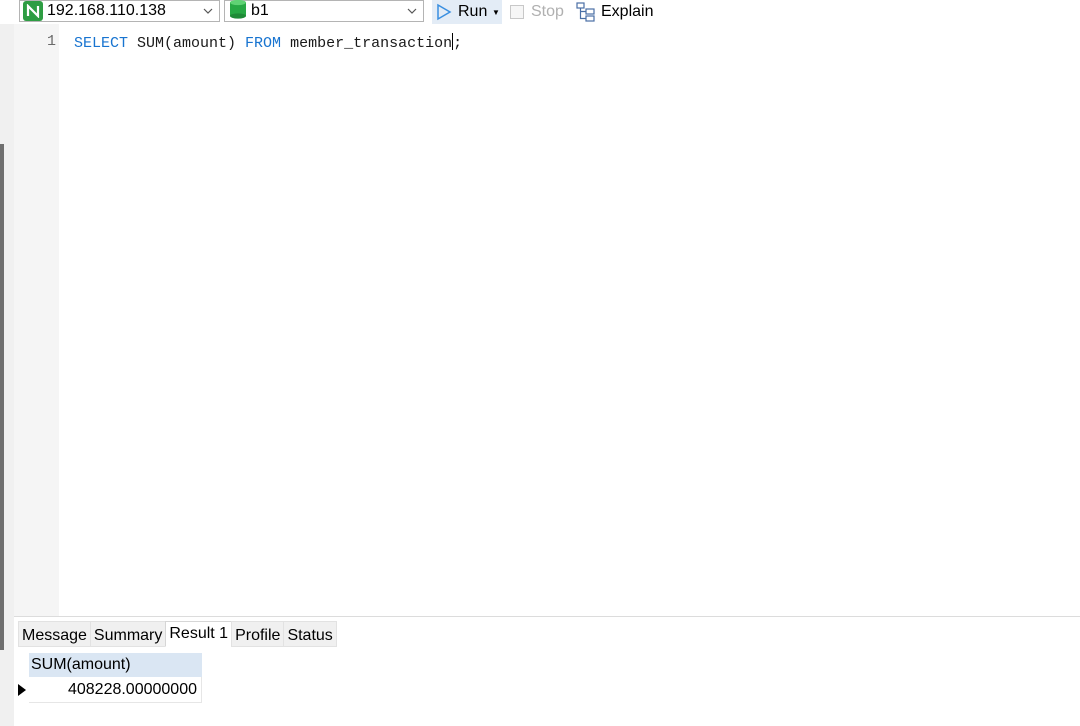 This screenshot has height=726, width=1080. What do you see at coordinates (54, 634) in the screenshot?
I see `tab-message: Message` at bounding box center [54, 634].